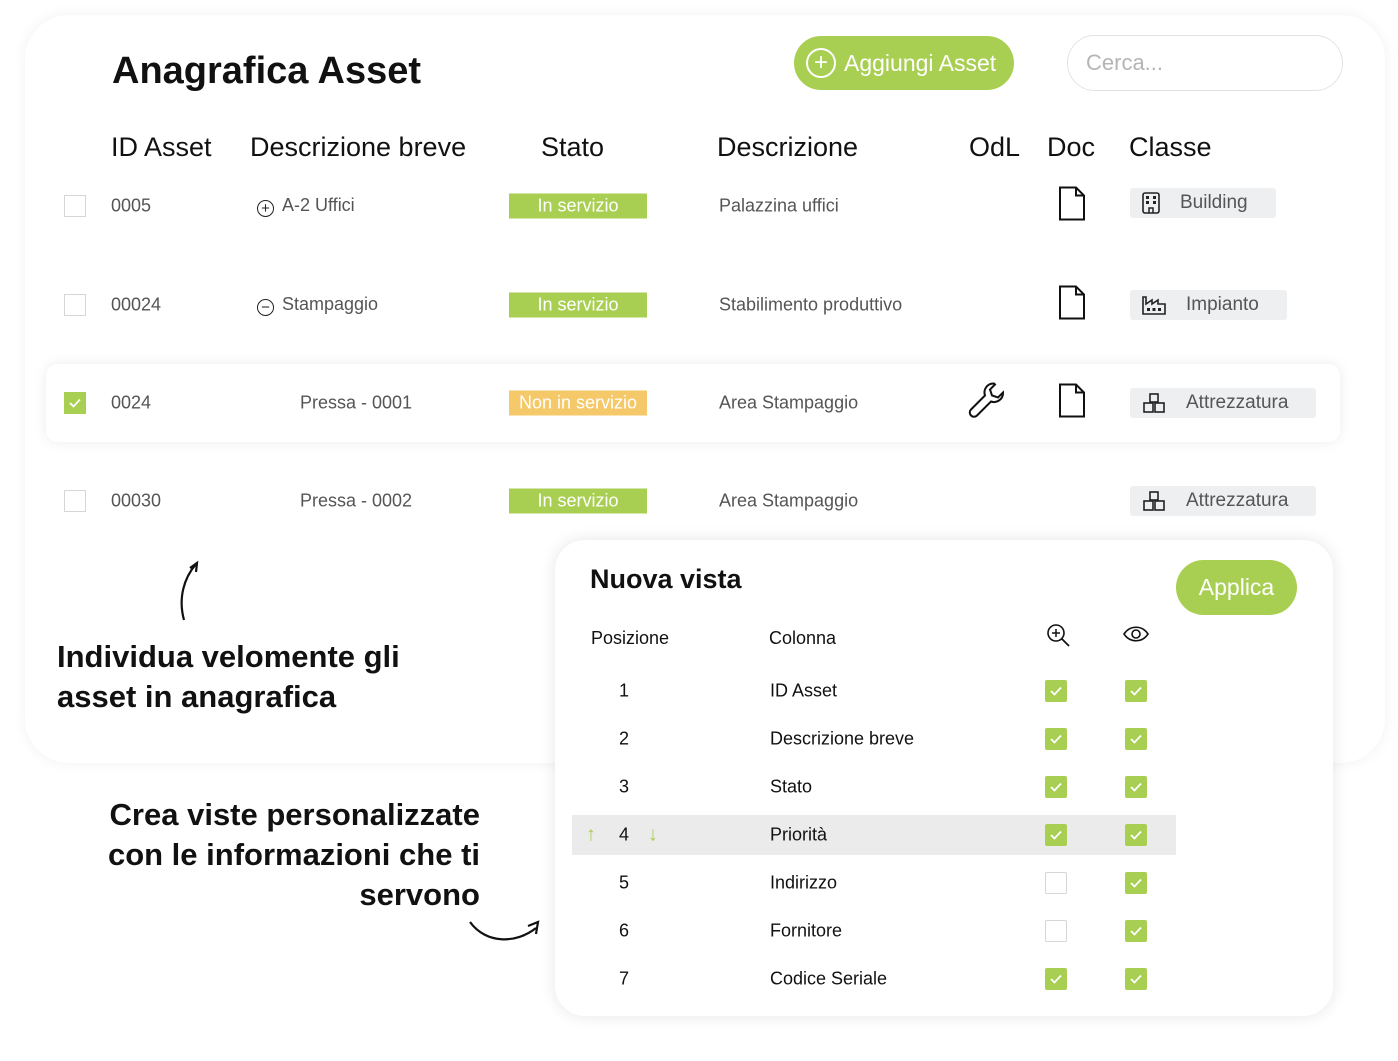 This screenshot has width=1398, height=1061. I want to click on view-column-row: 5 Indirizzo, so click(874, 883).